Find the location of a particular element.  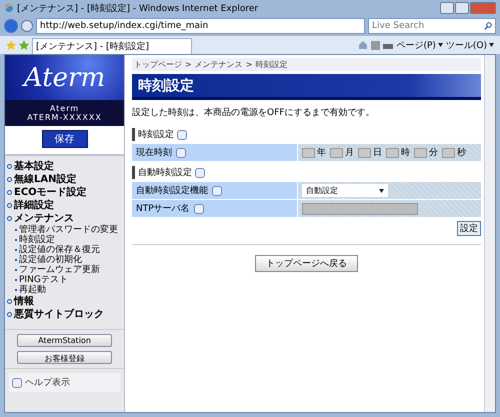

window-title: [メンテナンス] - [時刻設定] - Windows Internet Explorer is located at coordinates (137, 8).